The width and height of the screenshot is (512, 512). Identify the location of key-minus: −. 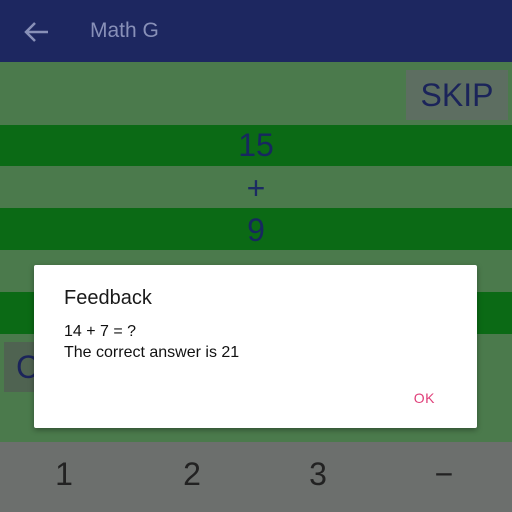
(444, 474).